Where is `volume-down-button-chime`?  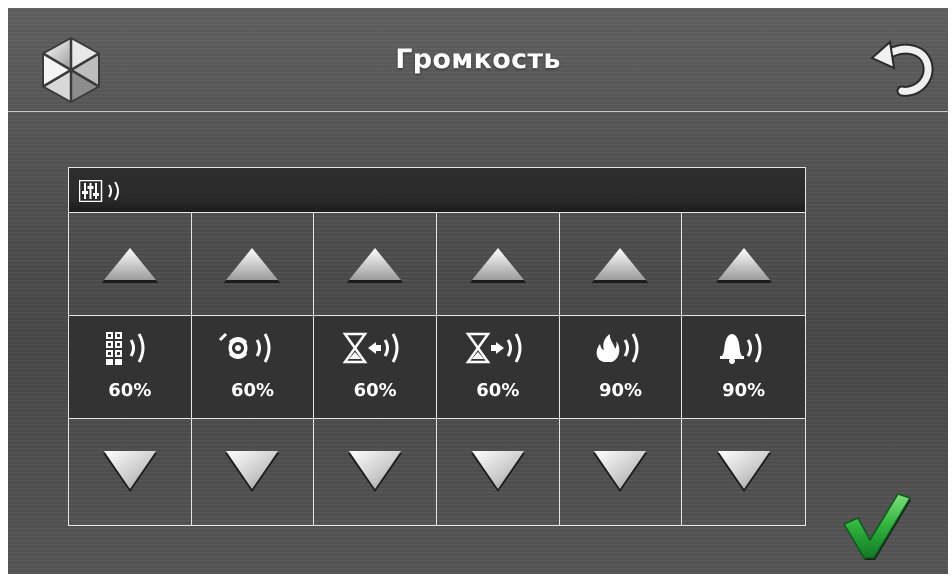 volume-down-button-chime is located at coordinates (743, 472).